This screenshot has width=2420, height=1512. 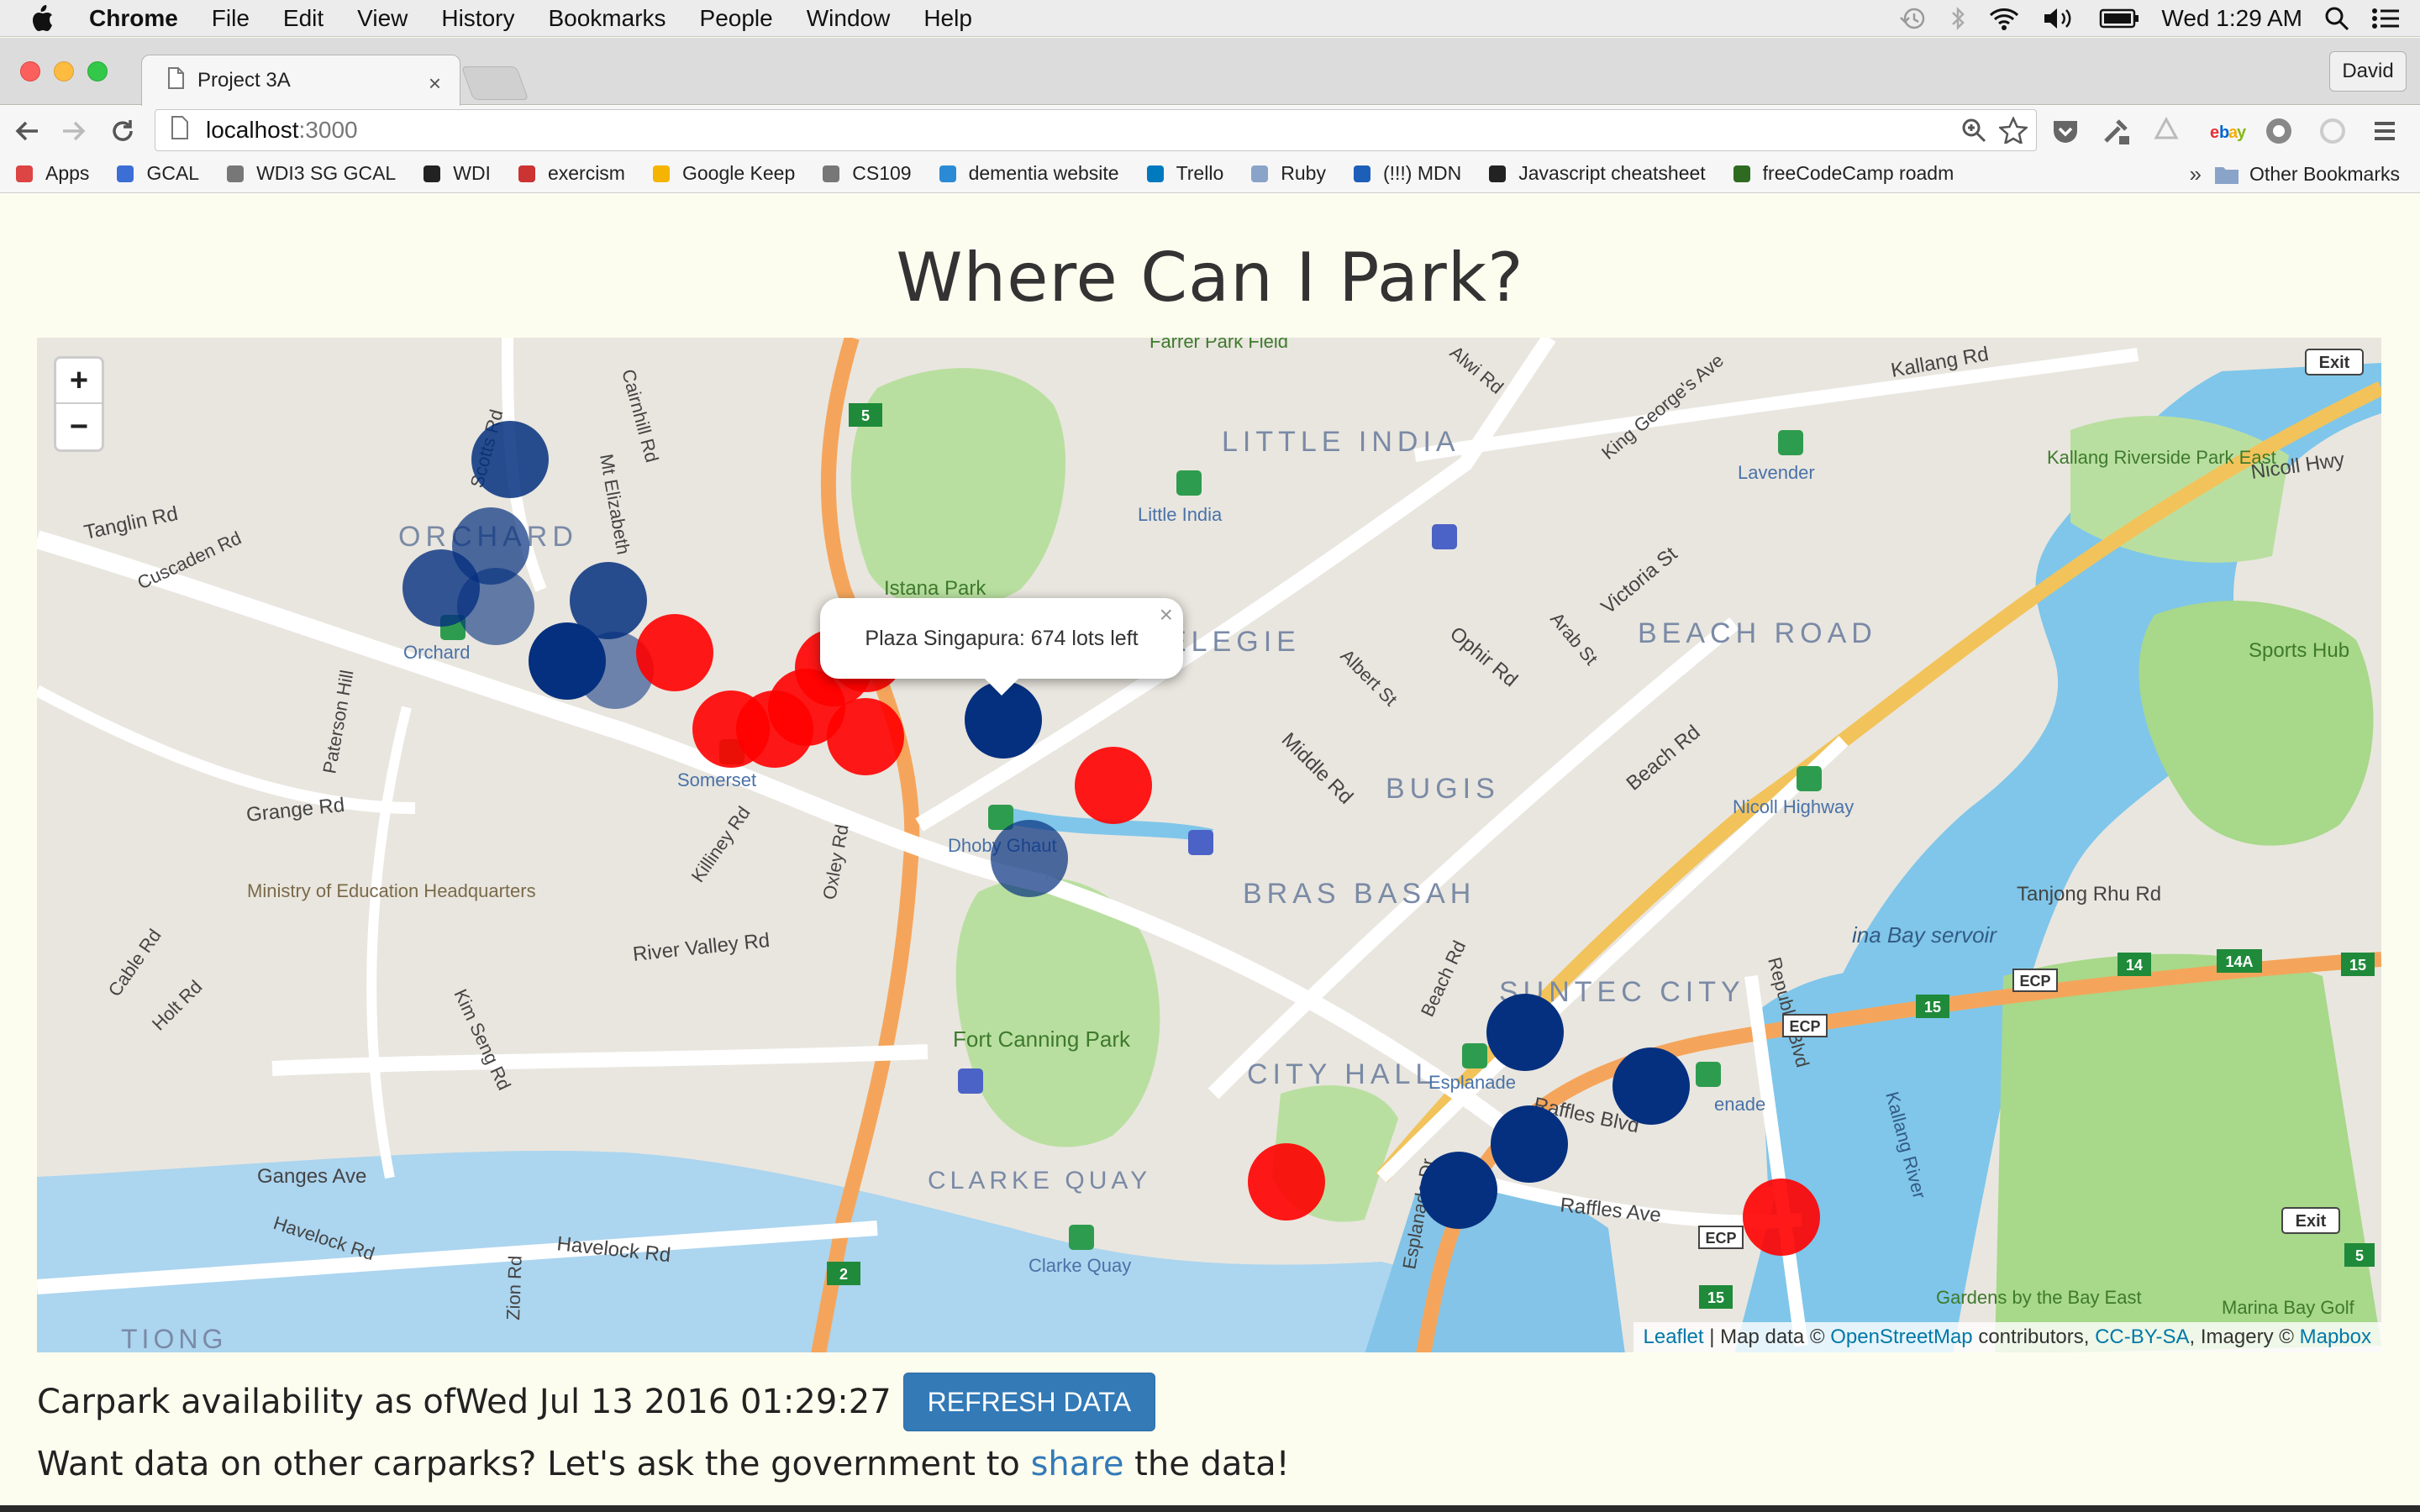 I want to click on bookmark-item: CS109, so click(x=866, y=173).